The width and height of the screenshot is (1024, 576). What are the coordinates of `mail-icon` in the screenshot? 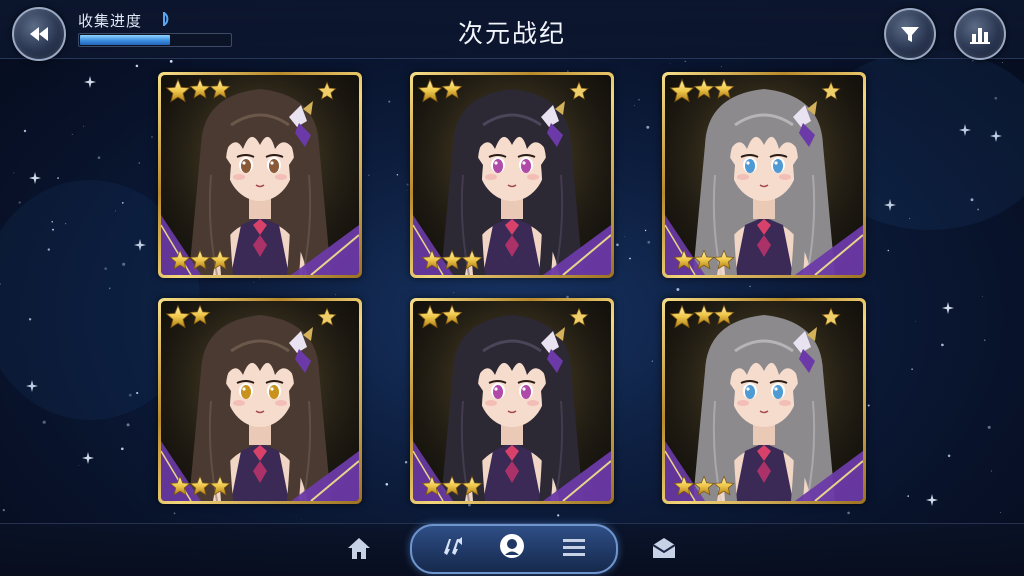 It's located at (664, 548).